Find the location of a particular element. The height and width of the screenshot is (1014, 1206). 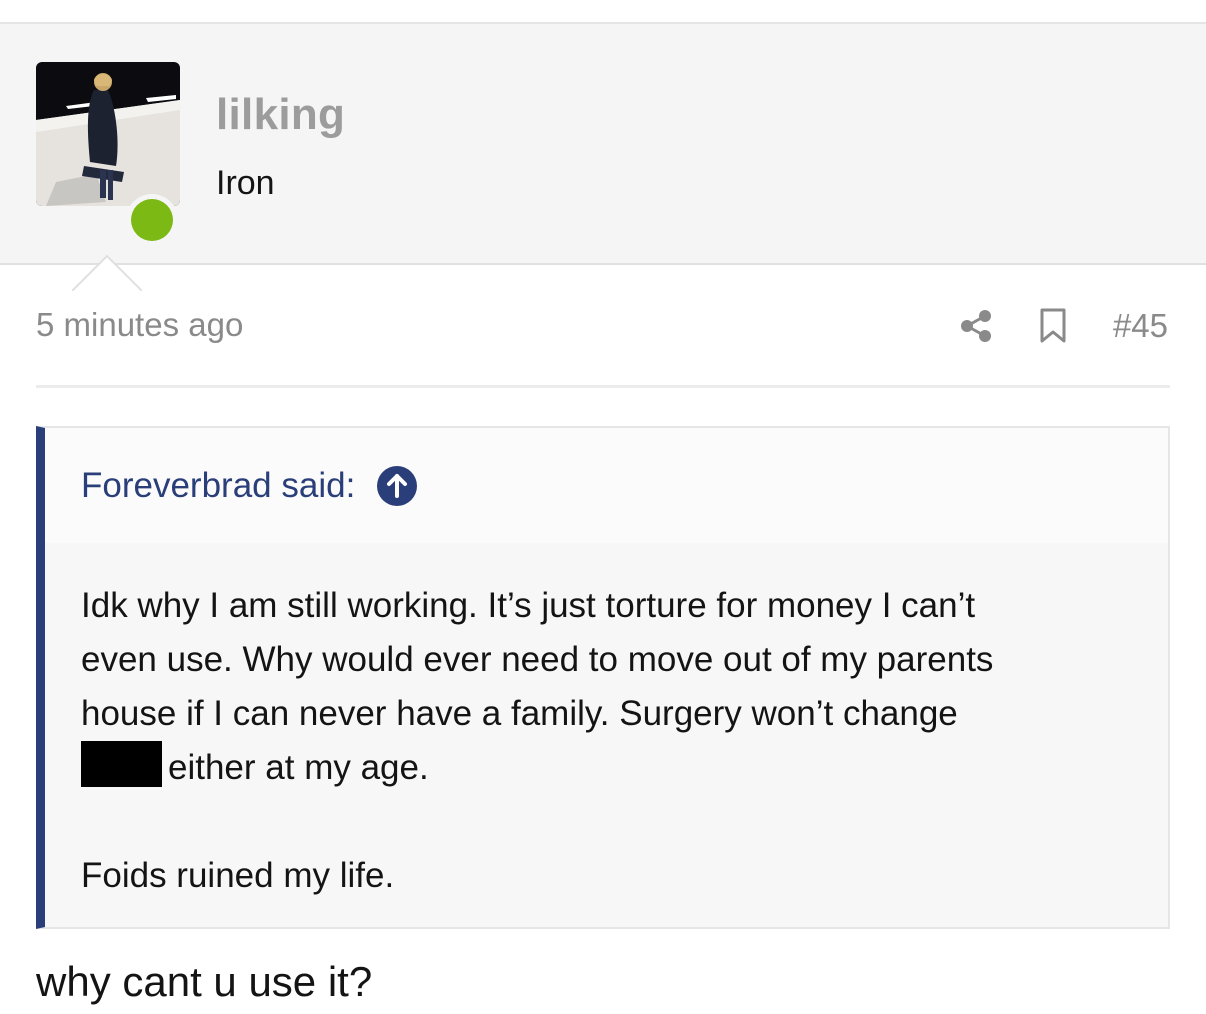

share-icon is located at coordinates (976, 326).